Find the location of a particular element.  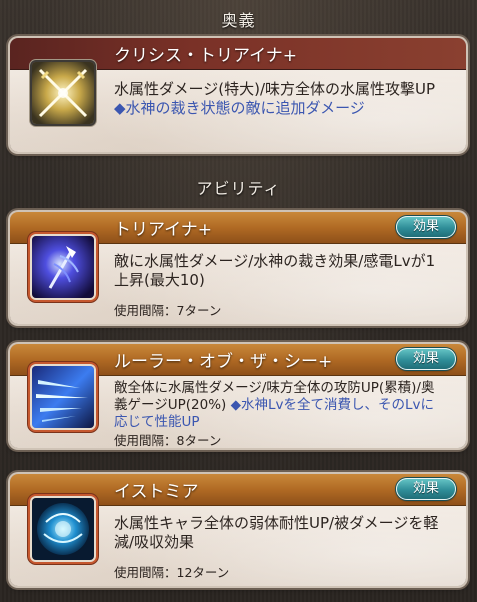

ability-3-cooldown: 使用間隔：12ターン is located at coordinates (172, 572).